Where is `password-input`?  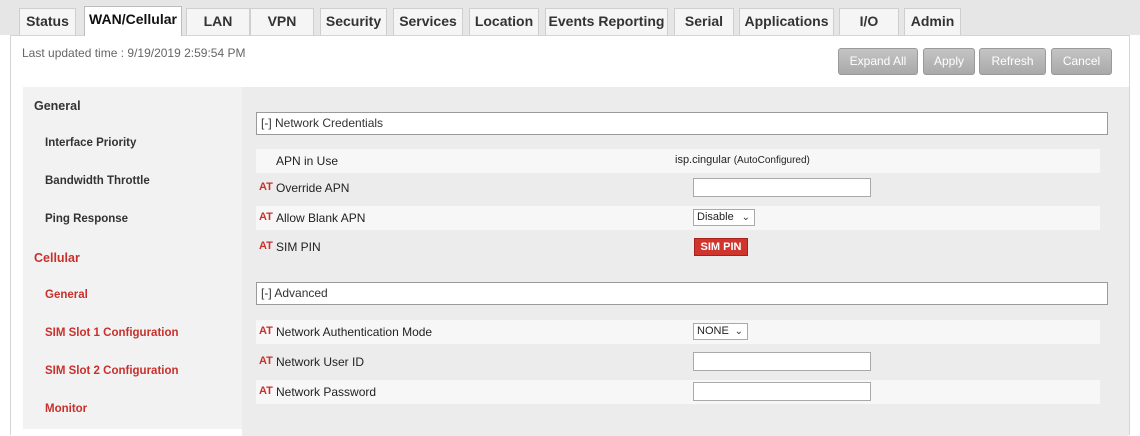 password-input is located at coordinates (782, 391).